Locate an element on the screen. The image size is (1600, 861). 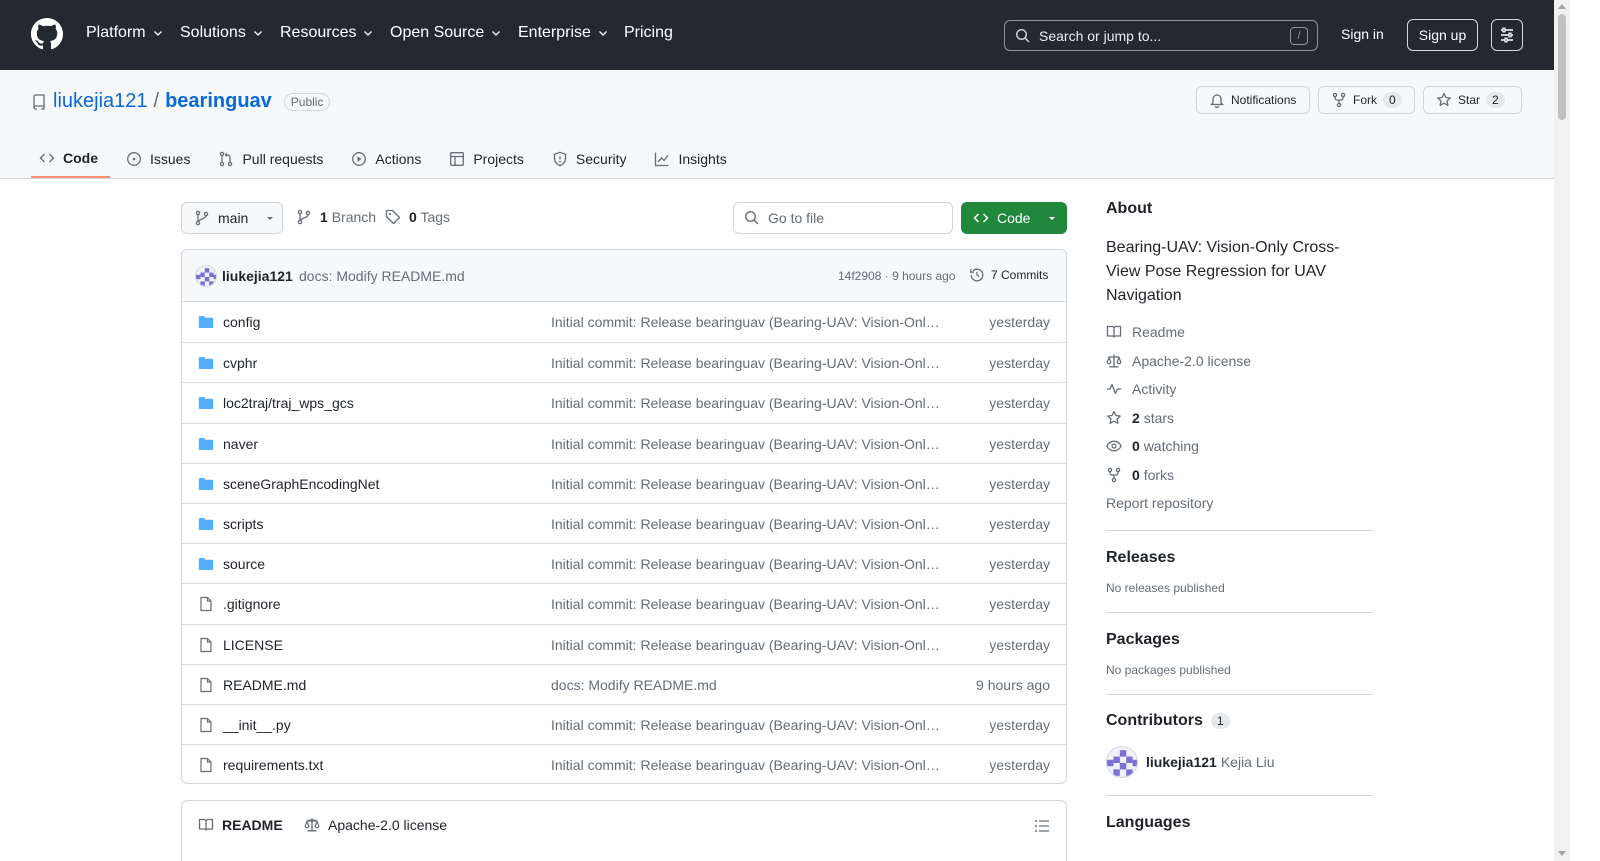
license-tab: Apache-2.0 license is located at coordinates (375, 825).